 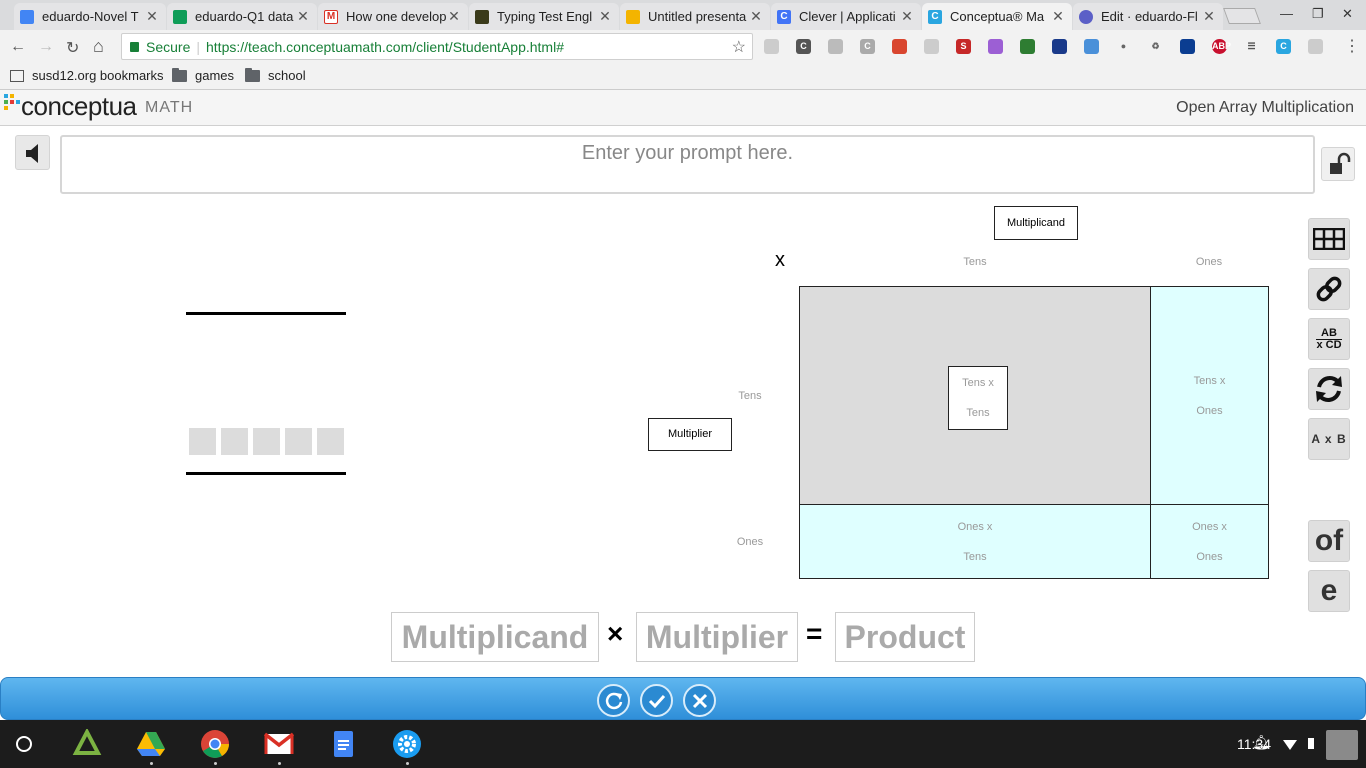 I want to click on tab-edit: Edit · eduardo-Fl ✕, so click(x=1148, y=16).